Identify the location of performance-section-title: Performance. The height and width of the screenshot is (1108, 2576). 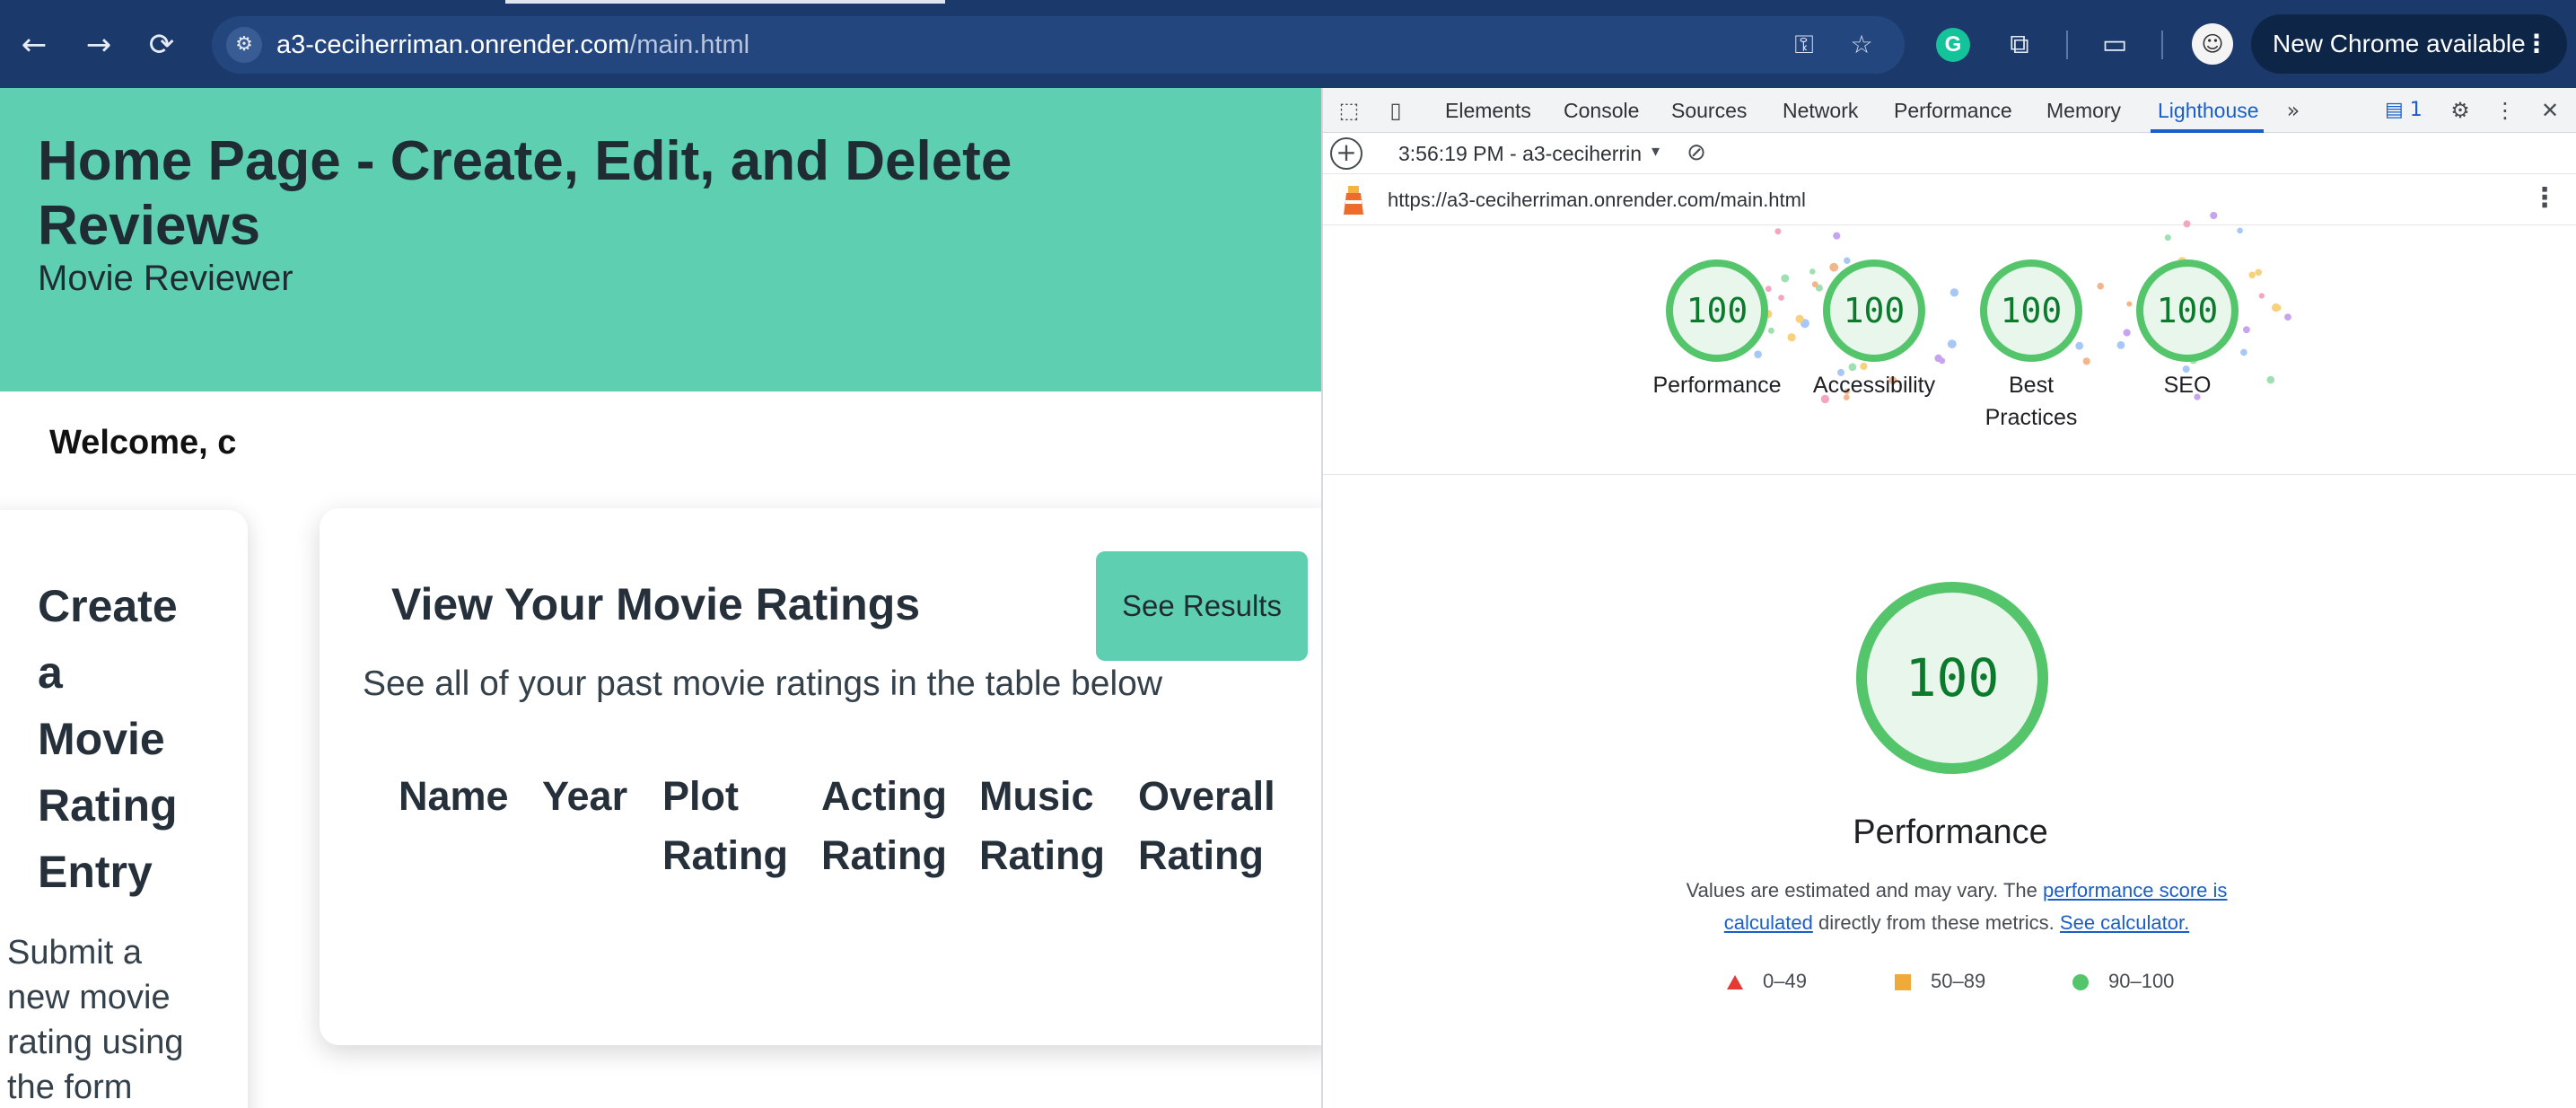
(1950, 832).